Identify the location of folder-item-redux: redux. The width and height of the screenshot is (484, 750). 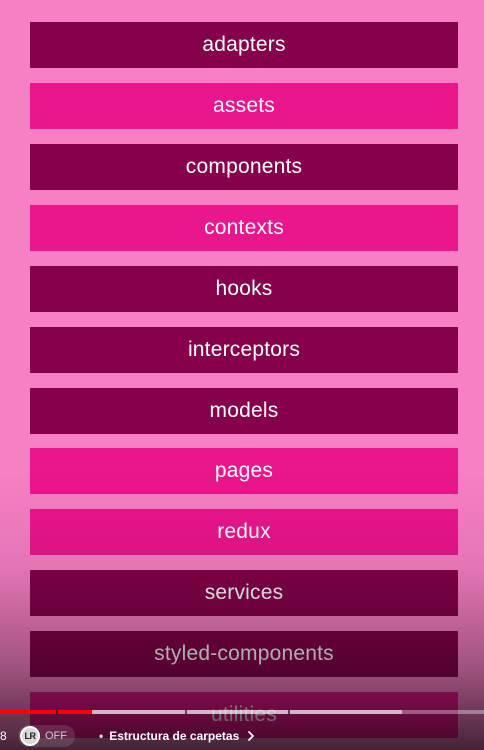
(244, 532).